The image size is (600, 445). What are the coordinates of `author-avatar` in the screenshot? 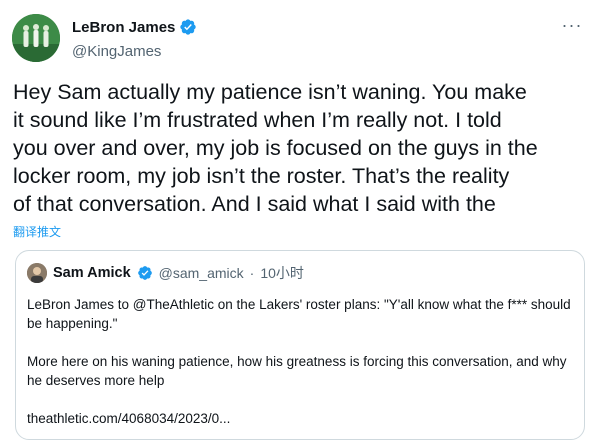 It's located at (36, 38).